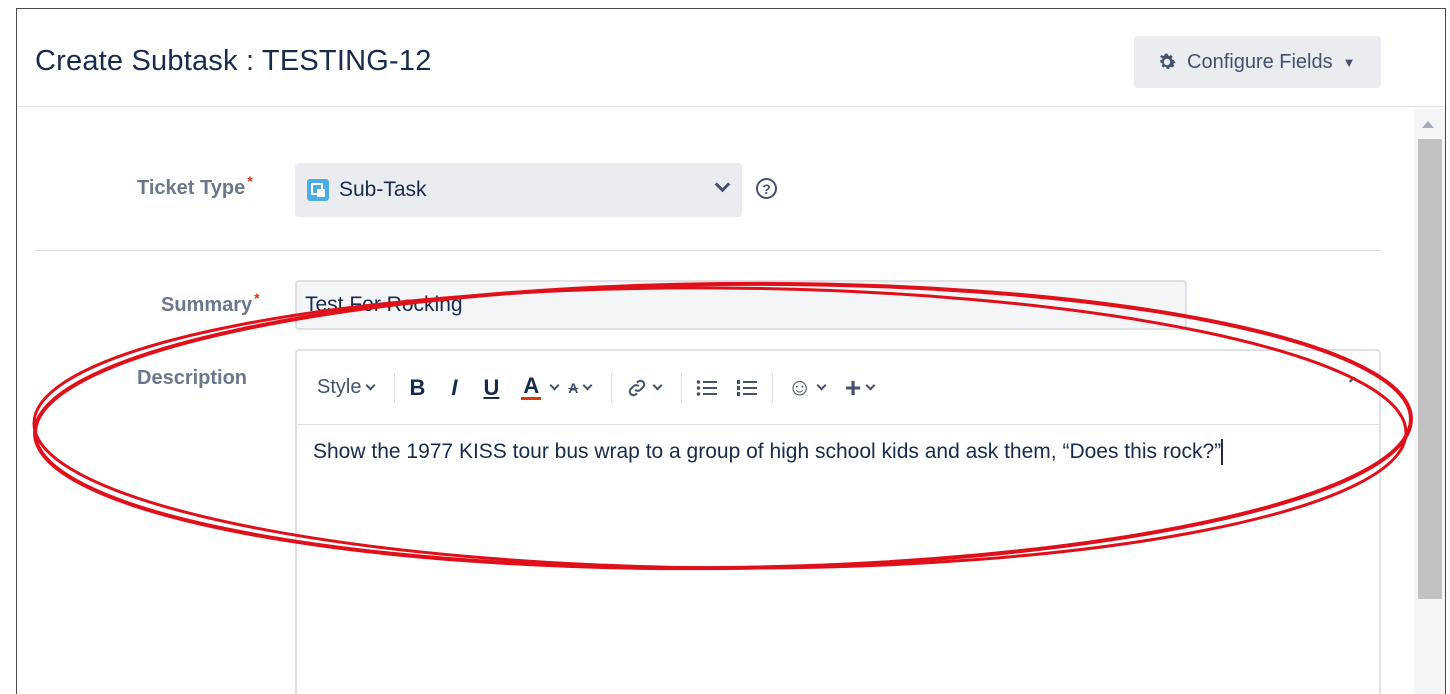  Describe the element at coordinates (1167, 61) in the screenshot. I see `gear-icon` at that location.